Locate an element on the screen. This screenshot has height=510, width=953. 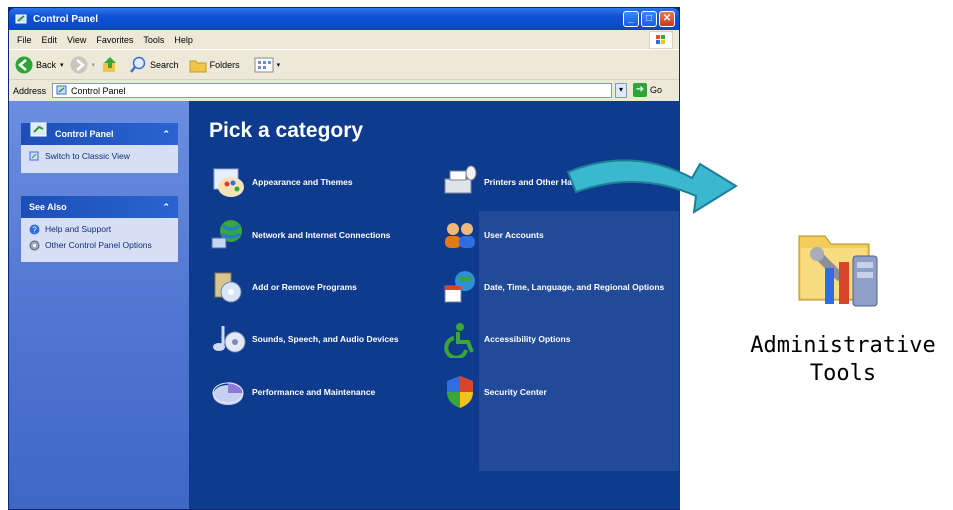
close-button: ✕ is located at coordinates (667, 19).